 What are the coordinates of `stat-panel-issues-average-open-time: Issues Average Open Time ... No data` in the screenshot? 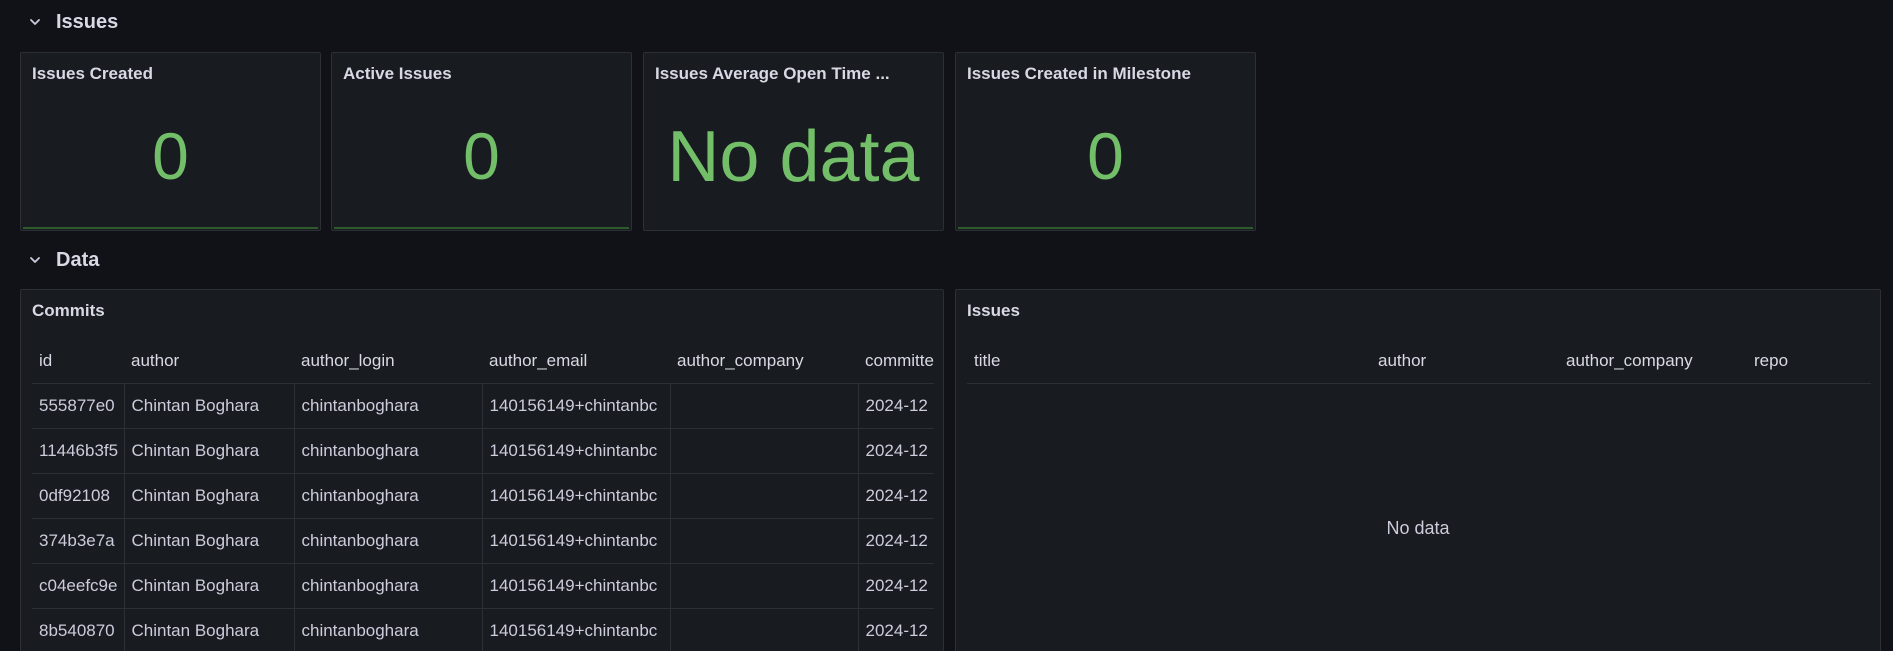 It's located at (793, 141).